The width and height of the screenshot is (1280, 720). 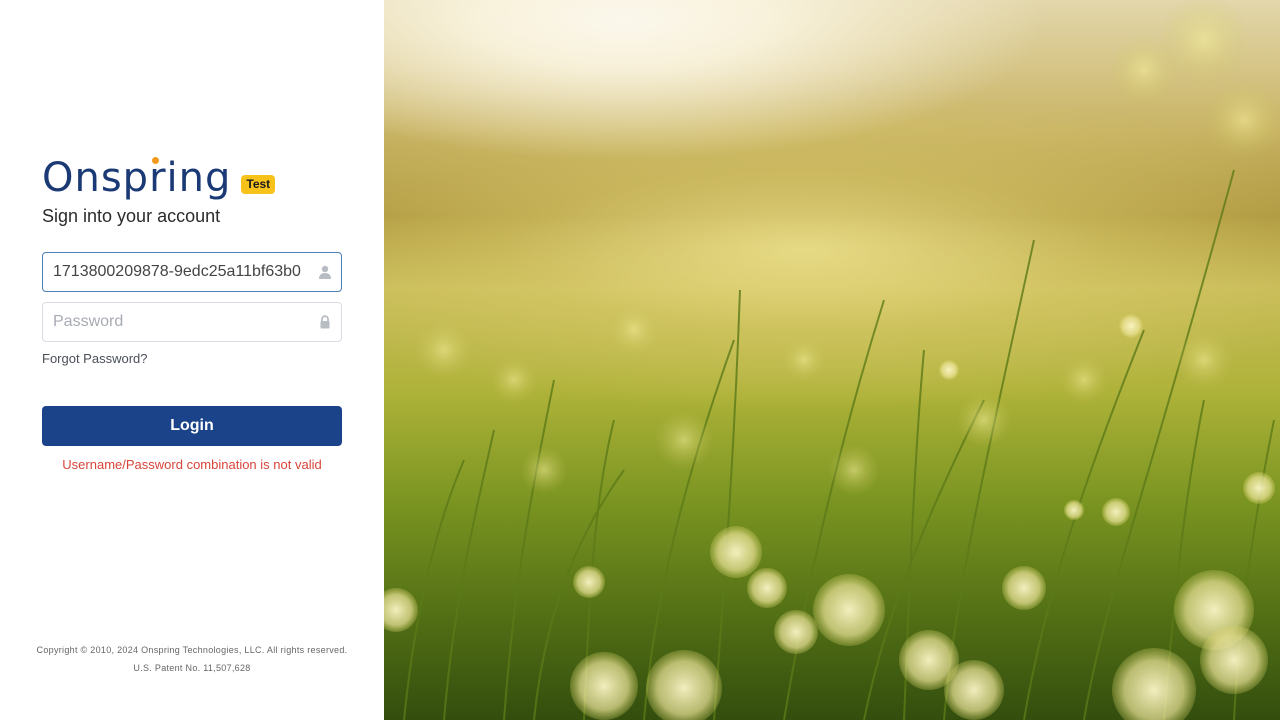 I want to click on username-input, so click(x=178, y=272).